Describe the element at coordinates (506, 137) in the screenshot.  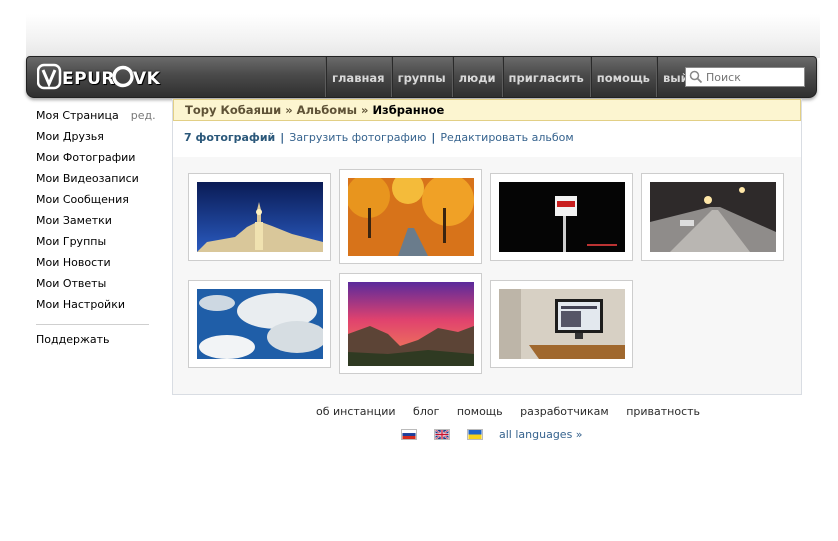
I see `edit-album-link: Редактировать альбом` at that location.